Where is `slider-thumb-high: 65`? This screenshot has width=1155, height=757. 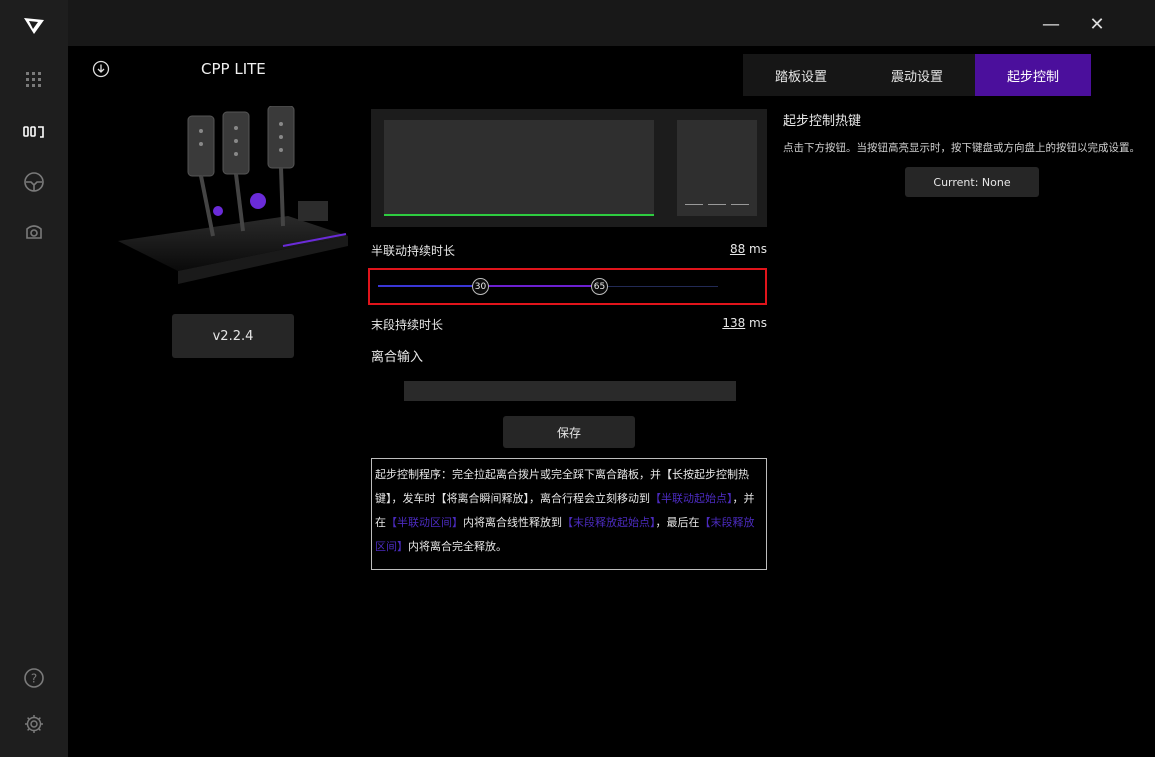
slider-thumb-high: 65 is located at coordinates (599, 286).